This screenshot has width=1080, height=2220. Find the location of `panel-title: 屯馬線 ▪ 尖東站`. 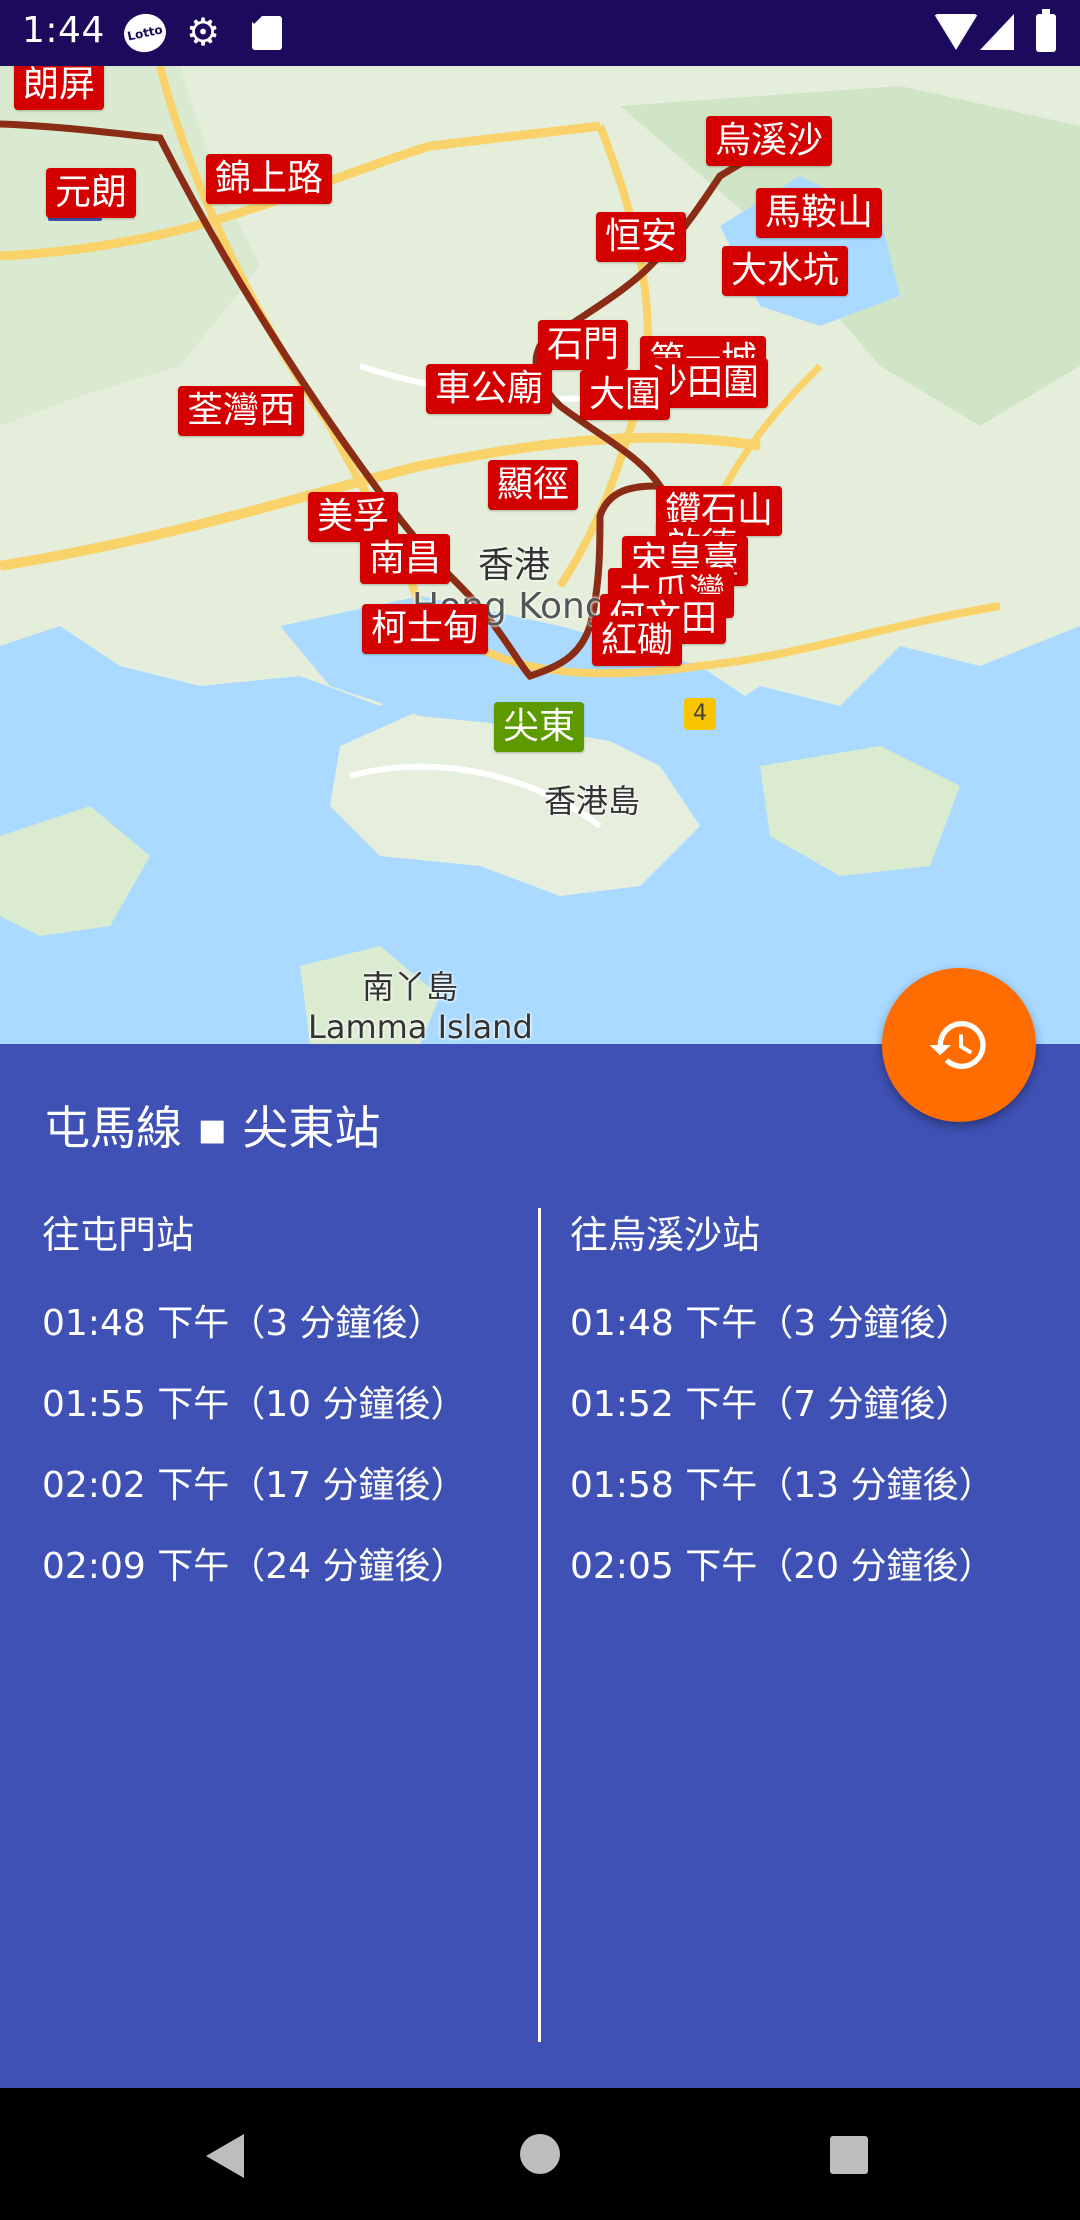

panel-title: 屯馬線 ▪ 尖東站 is located at coordinates (212, 1128).